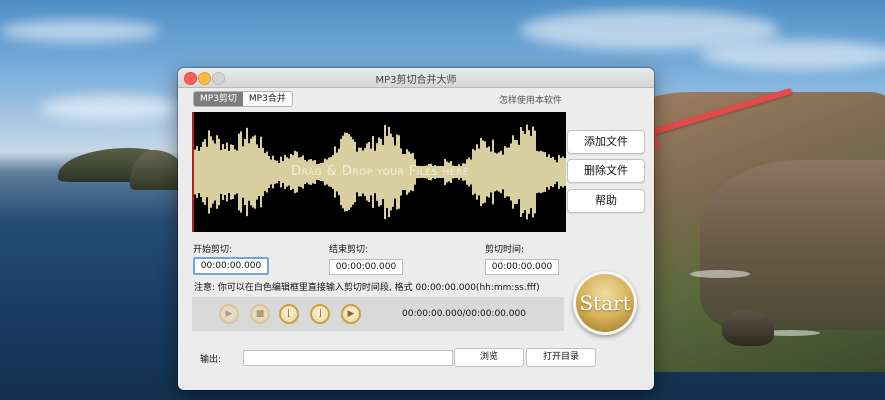 The height and width of the screenshot is (400, 885). I want to click on set-end-icon: ⌋, so click(320, 314).